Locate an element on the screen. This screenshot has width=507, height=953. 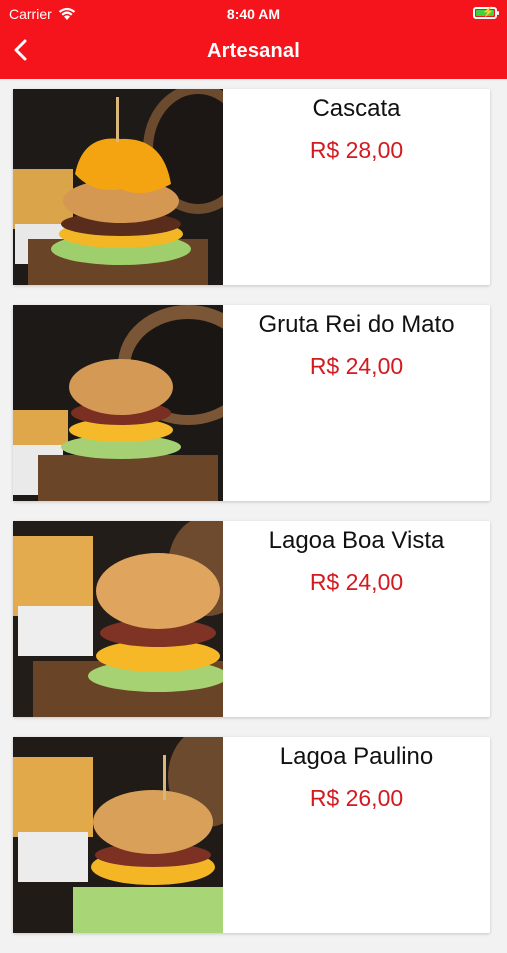
nav-bar: Artesanal is located at coordinates (253, 53).